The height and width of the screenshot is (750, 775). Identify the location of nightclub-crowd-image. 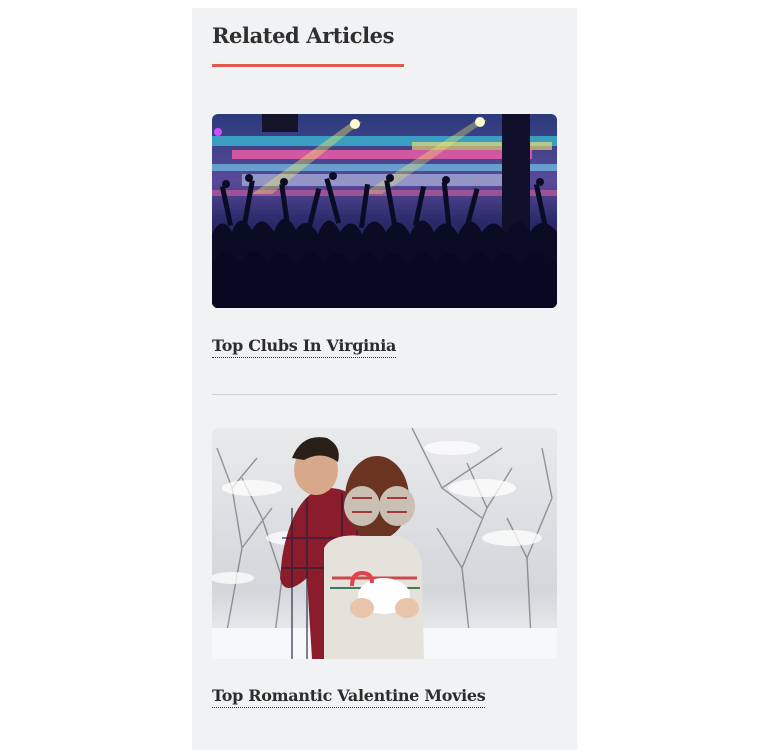
(384, 211).